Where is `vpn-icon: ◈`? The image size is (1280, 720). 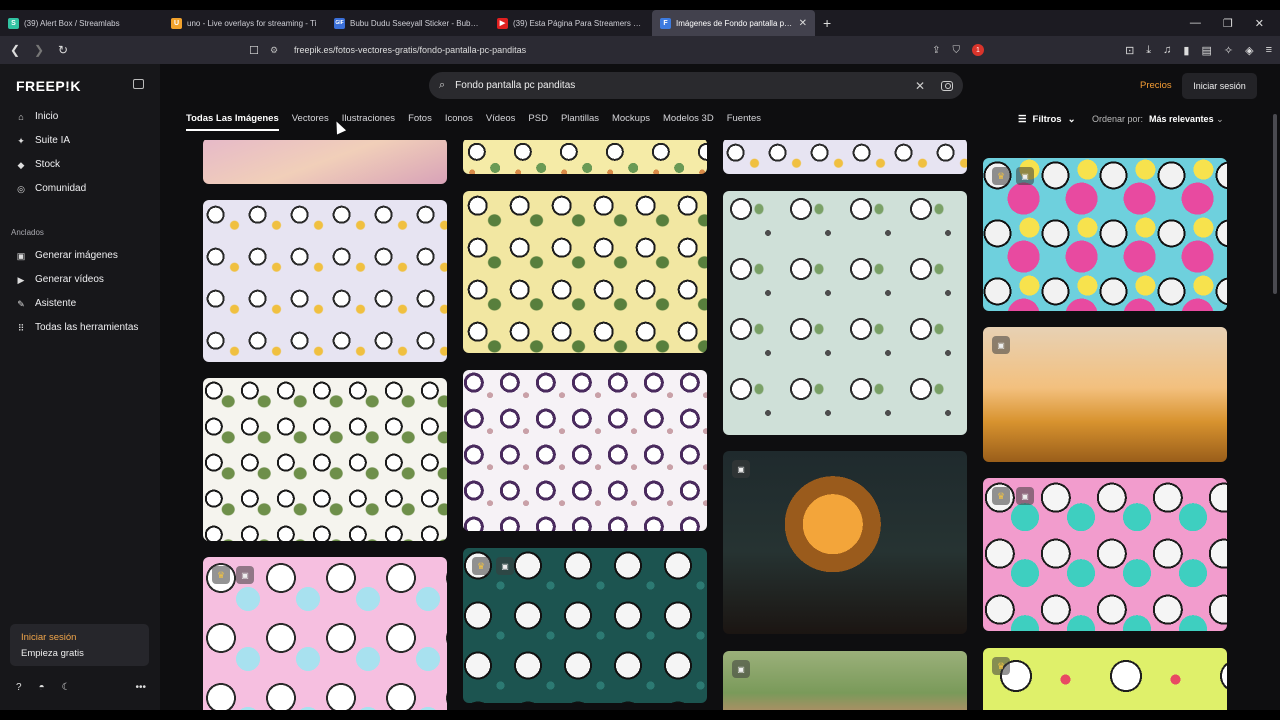 vpn-icon: ◈ is located at coordinates (1249, 50).